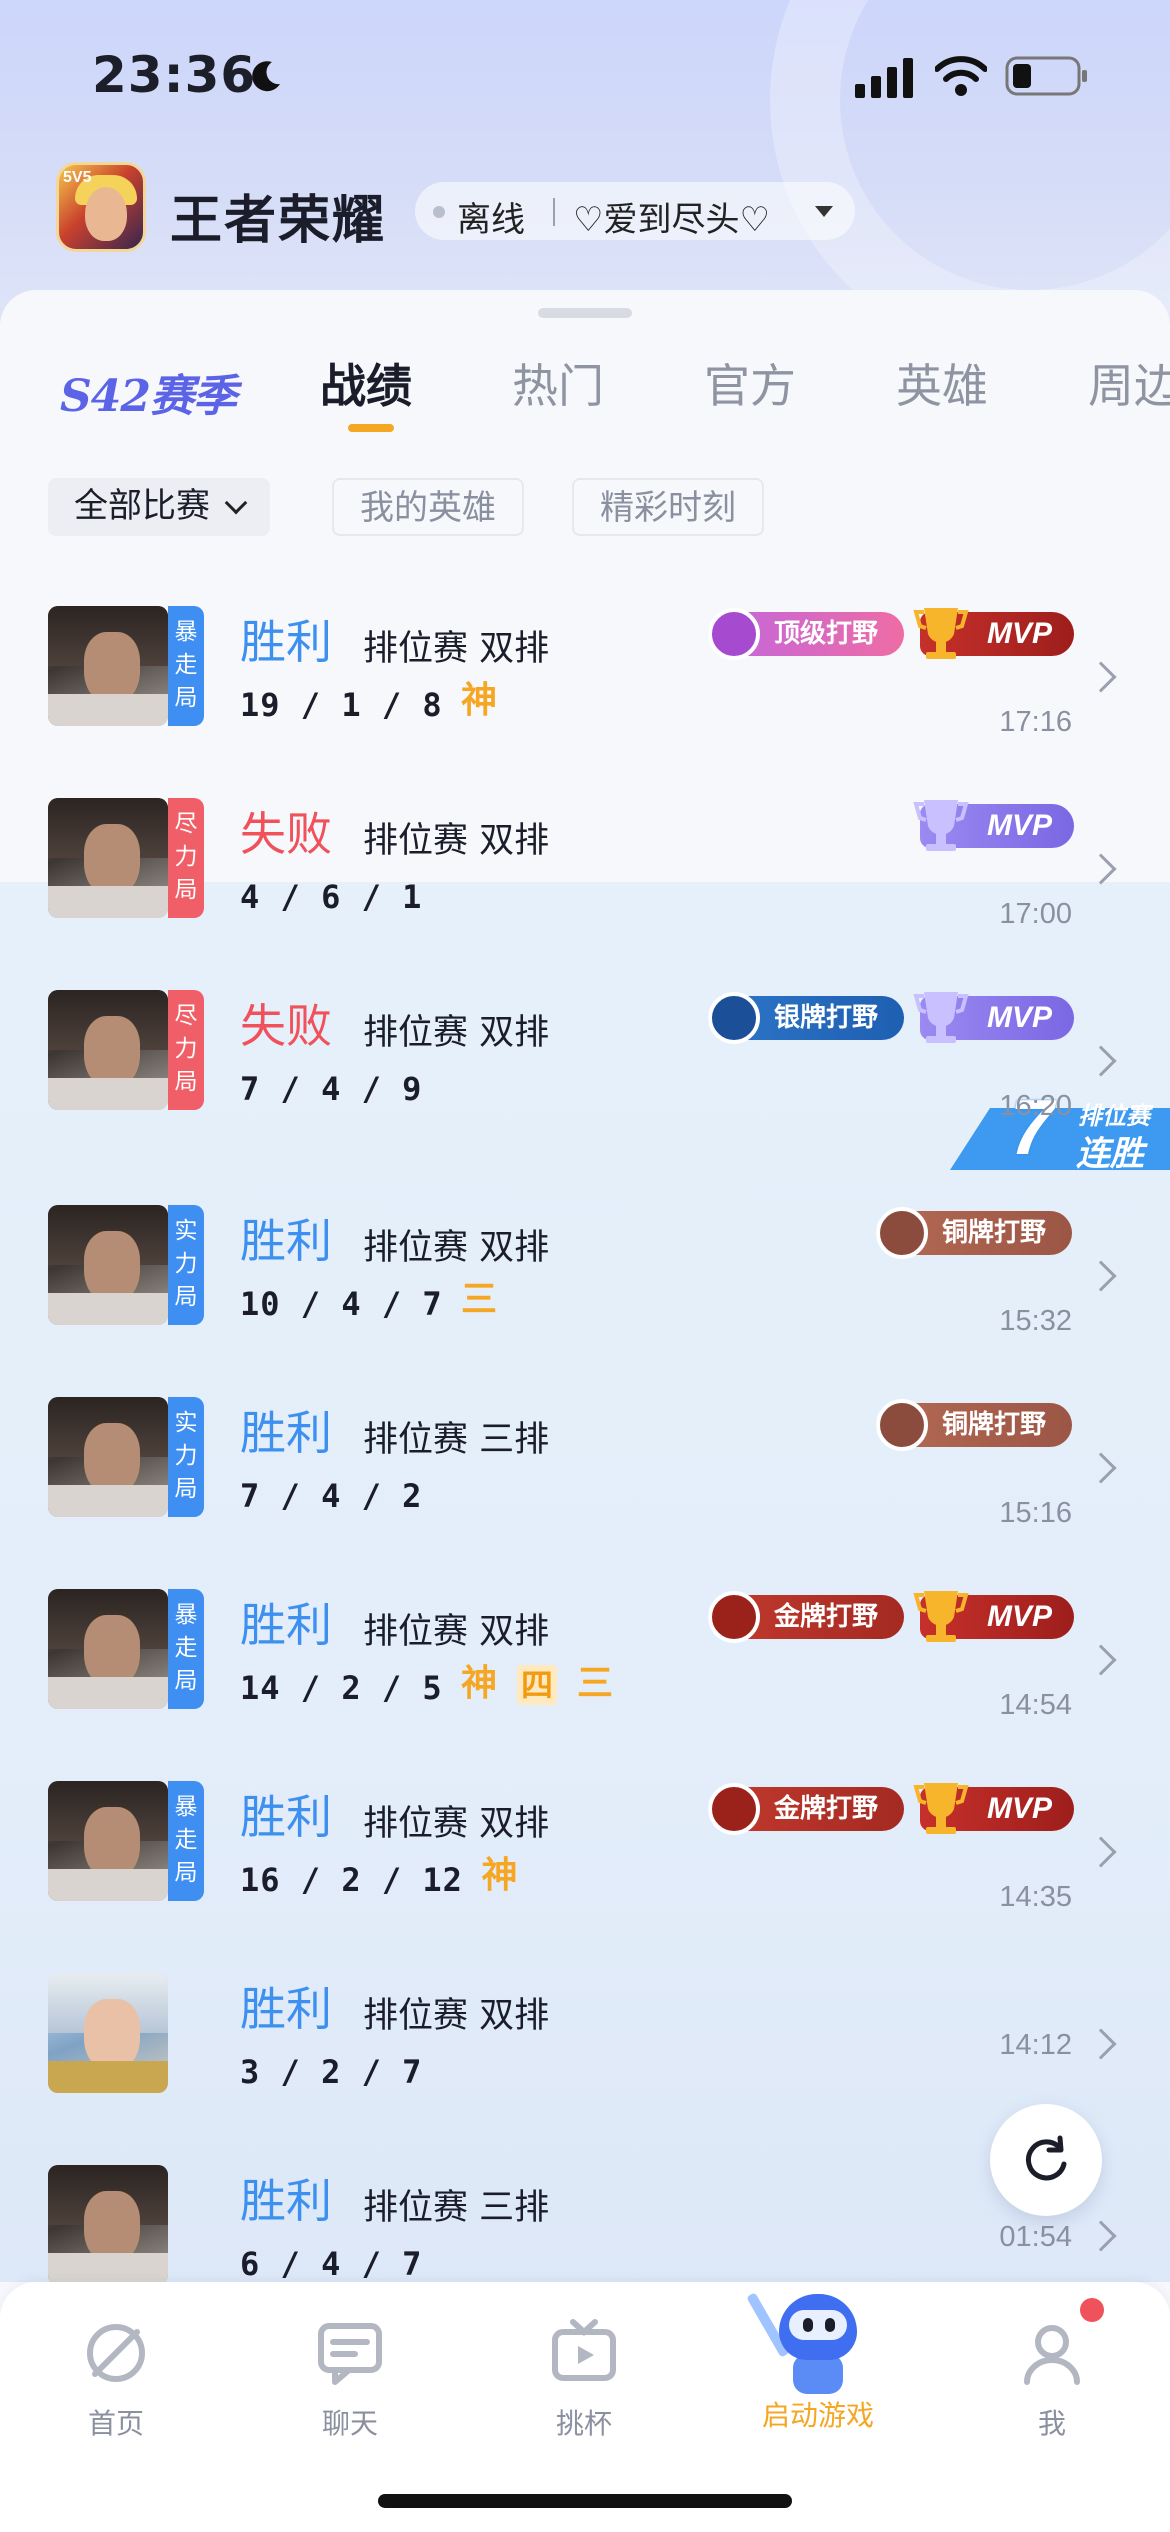  I want to click on match-mode: 排位赛 三排, so click(456, 2208).